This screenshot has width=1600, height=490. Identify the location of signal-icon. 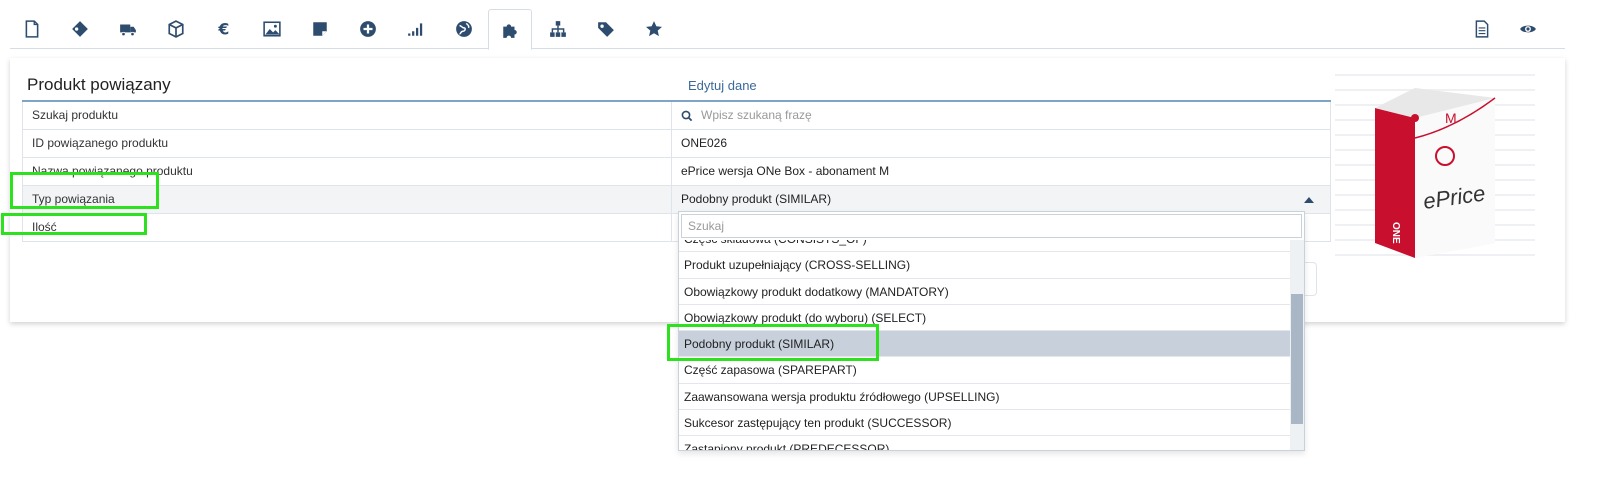
(415, 29).